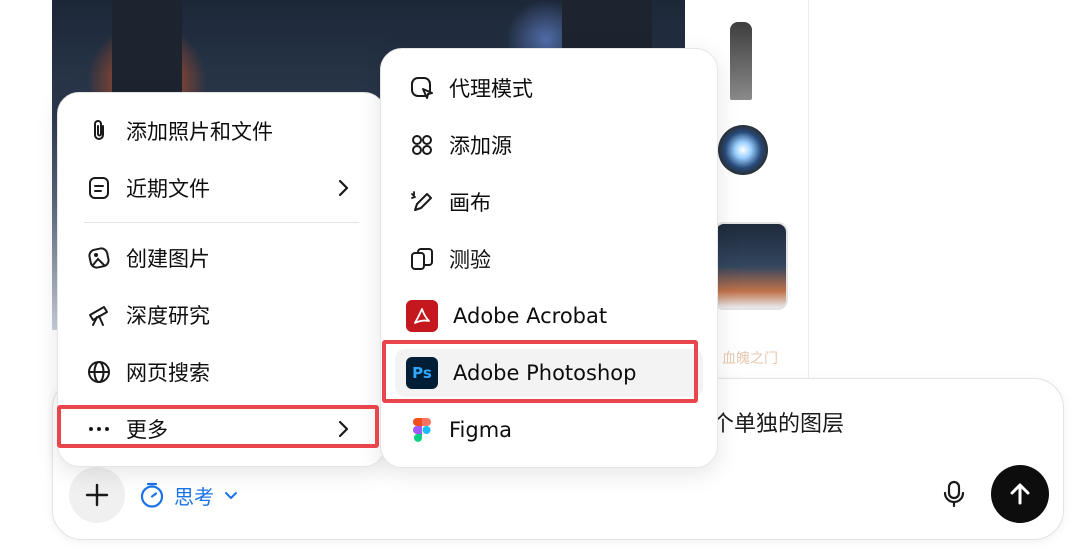 The height and width of the screenshot is (558, 1080). I want to click on submenu-item-label: 画布, so click(470, 203).